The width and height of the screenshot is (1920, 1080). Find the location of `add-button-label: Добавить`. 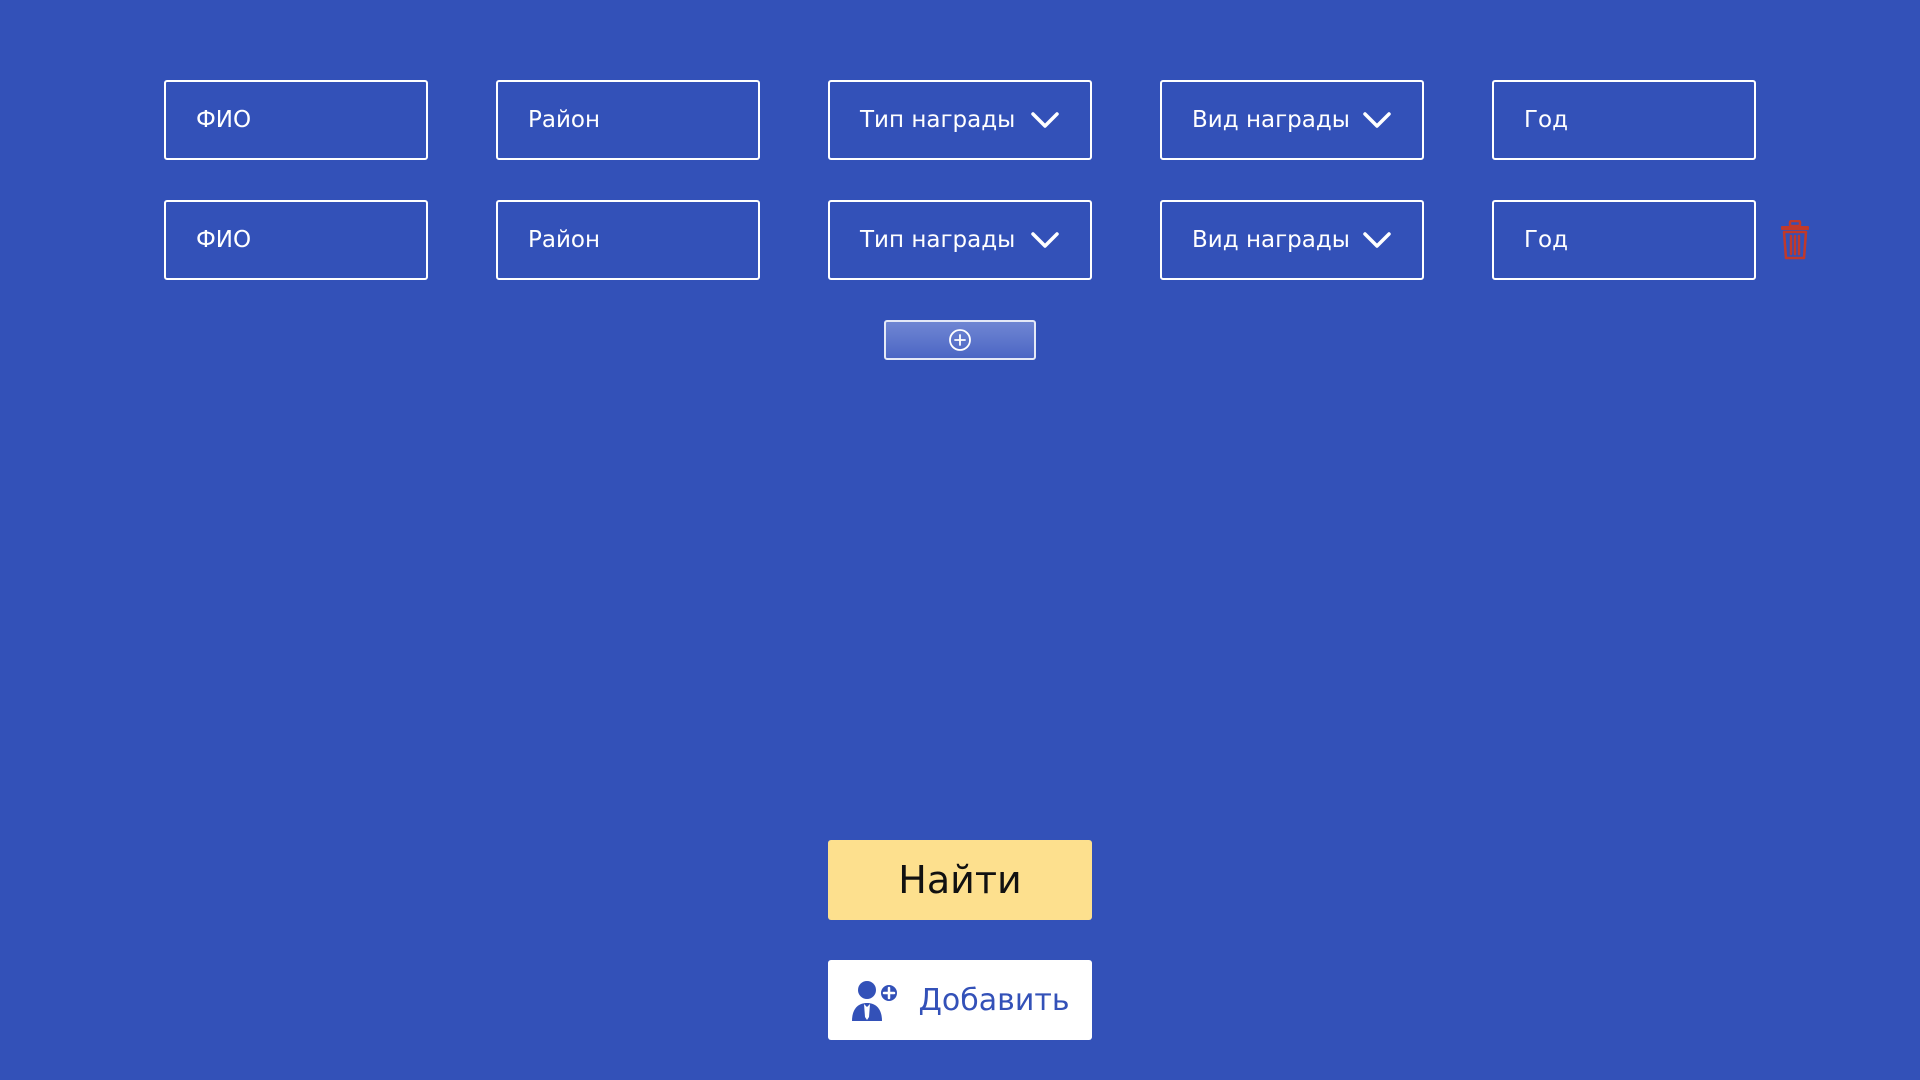

add-button-label: Добавить is located at coordinates (994, 1000).